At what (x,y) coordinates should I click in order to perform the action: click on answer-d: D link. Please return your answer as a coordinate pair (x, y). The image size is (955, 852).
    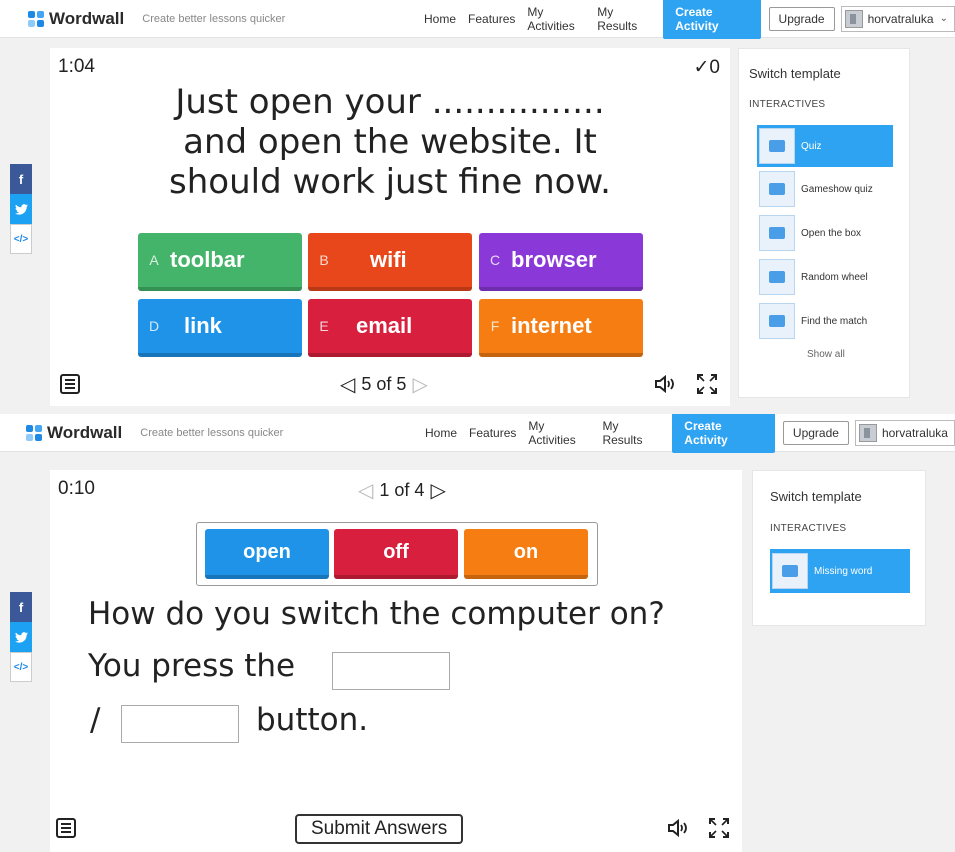
    Looking at the image, I should click on (220, 328).